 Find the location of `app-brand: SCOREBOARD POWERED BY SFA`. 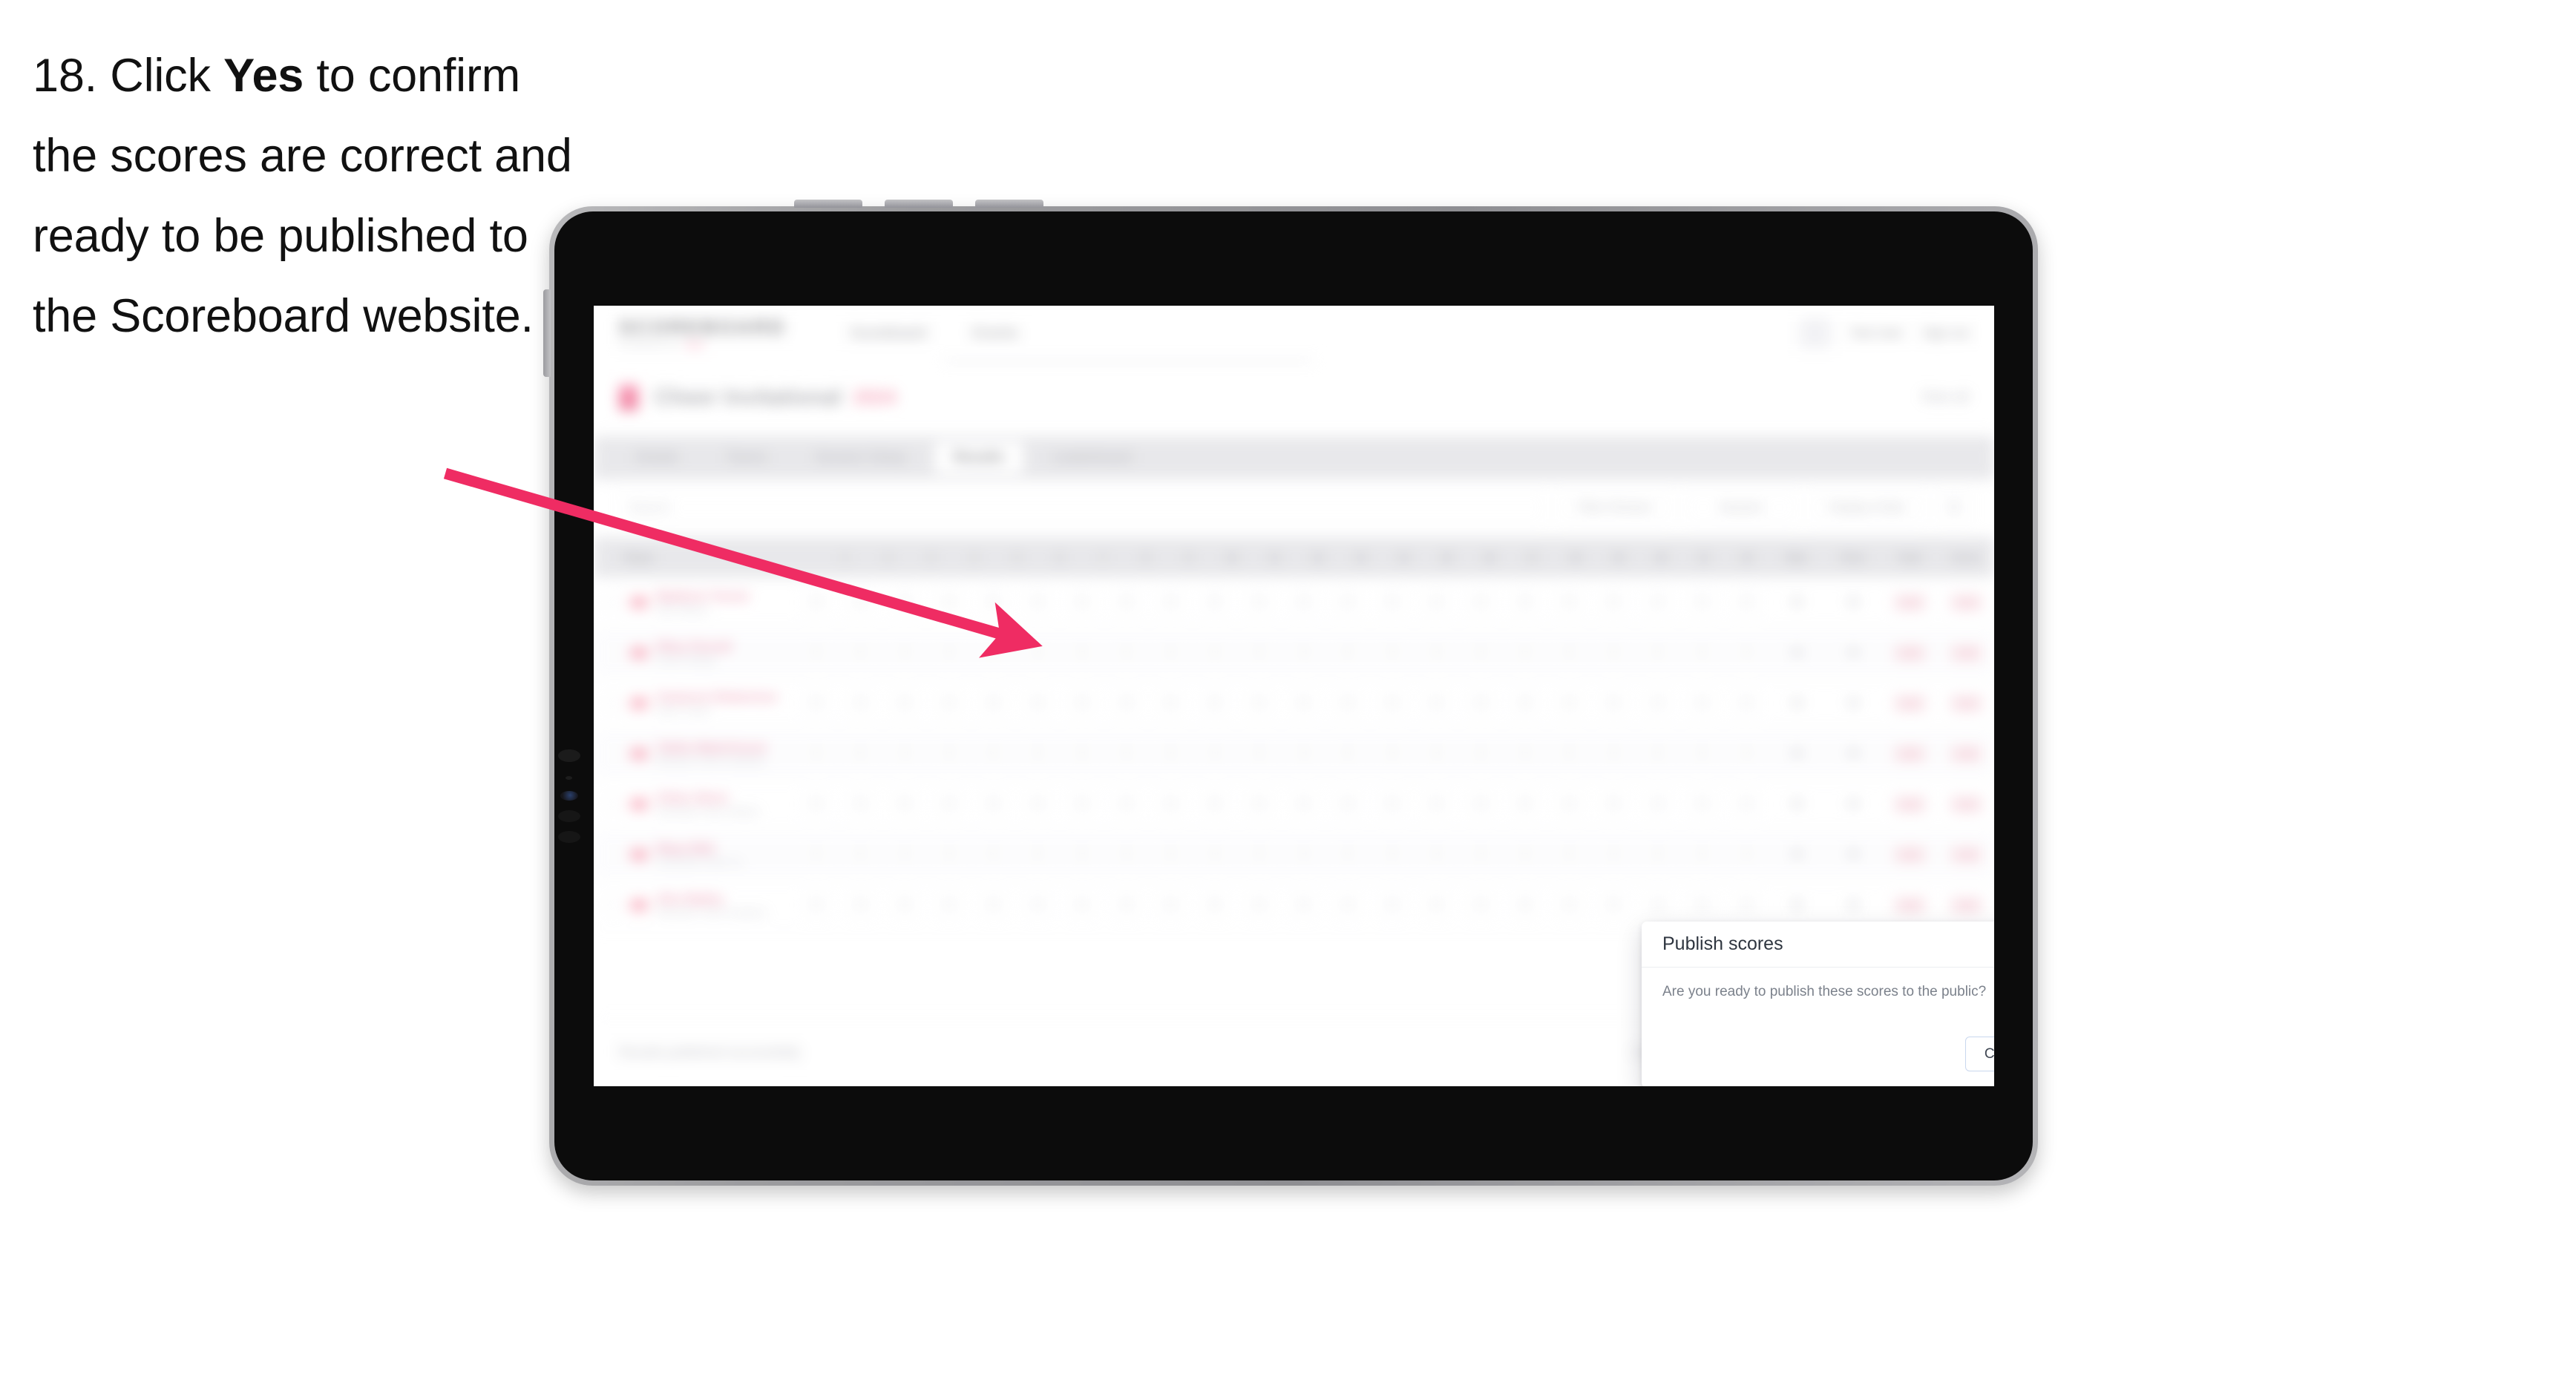

app-brand: SCOREBOARD POWERED BY SFA is located at coordinates (703, 333).